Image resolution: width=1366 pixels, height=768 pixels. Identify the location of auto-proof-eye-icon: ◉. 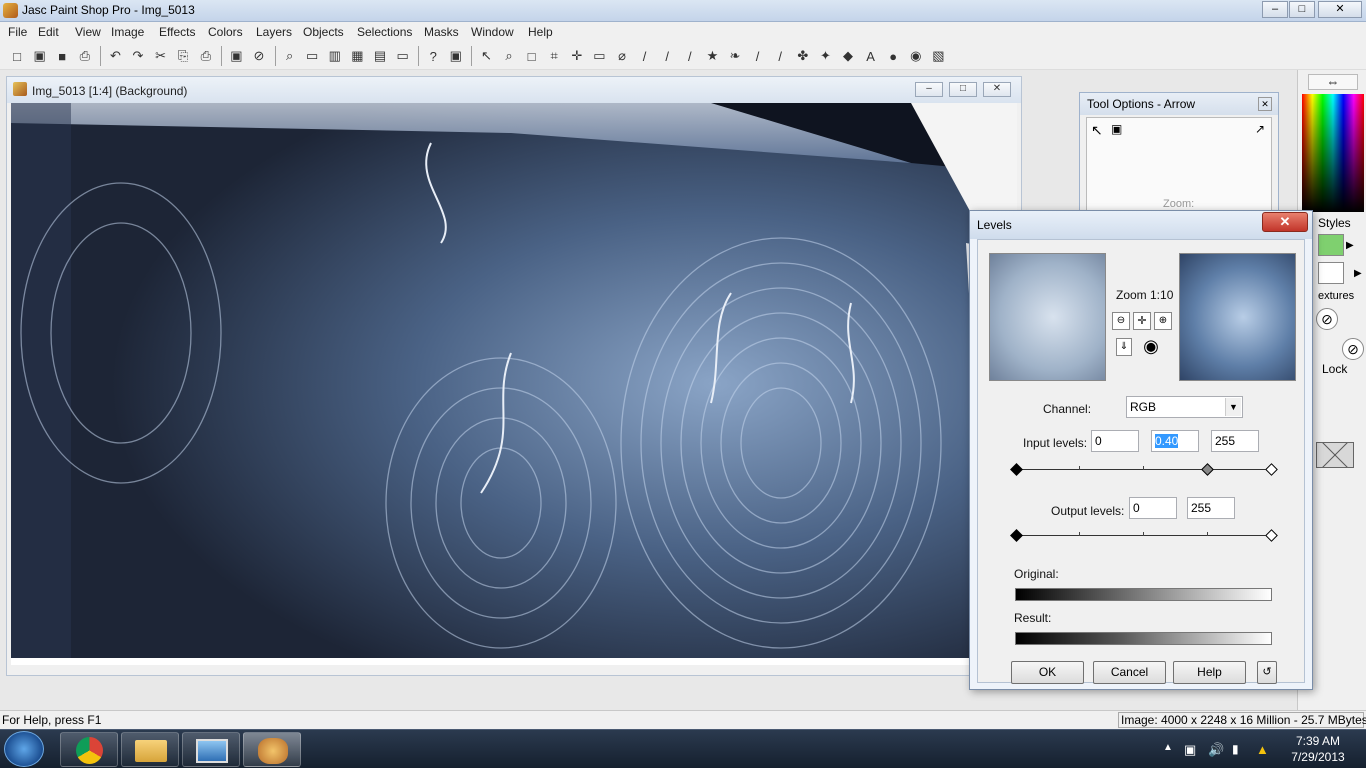
(1151, 346).